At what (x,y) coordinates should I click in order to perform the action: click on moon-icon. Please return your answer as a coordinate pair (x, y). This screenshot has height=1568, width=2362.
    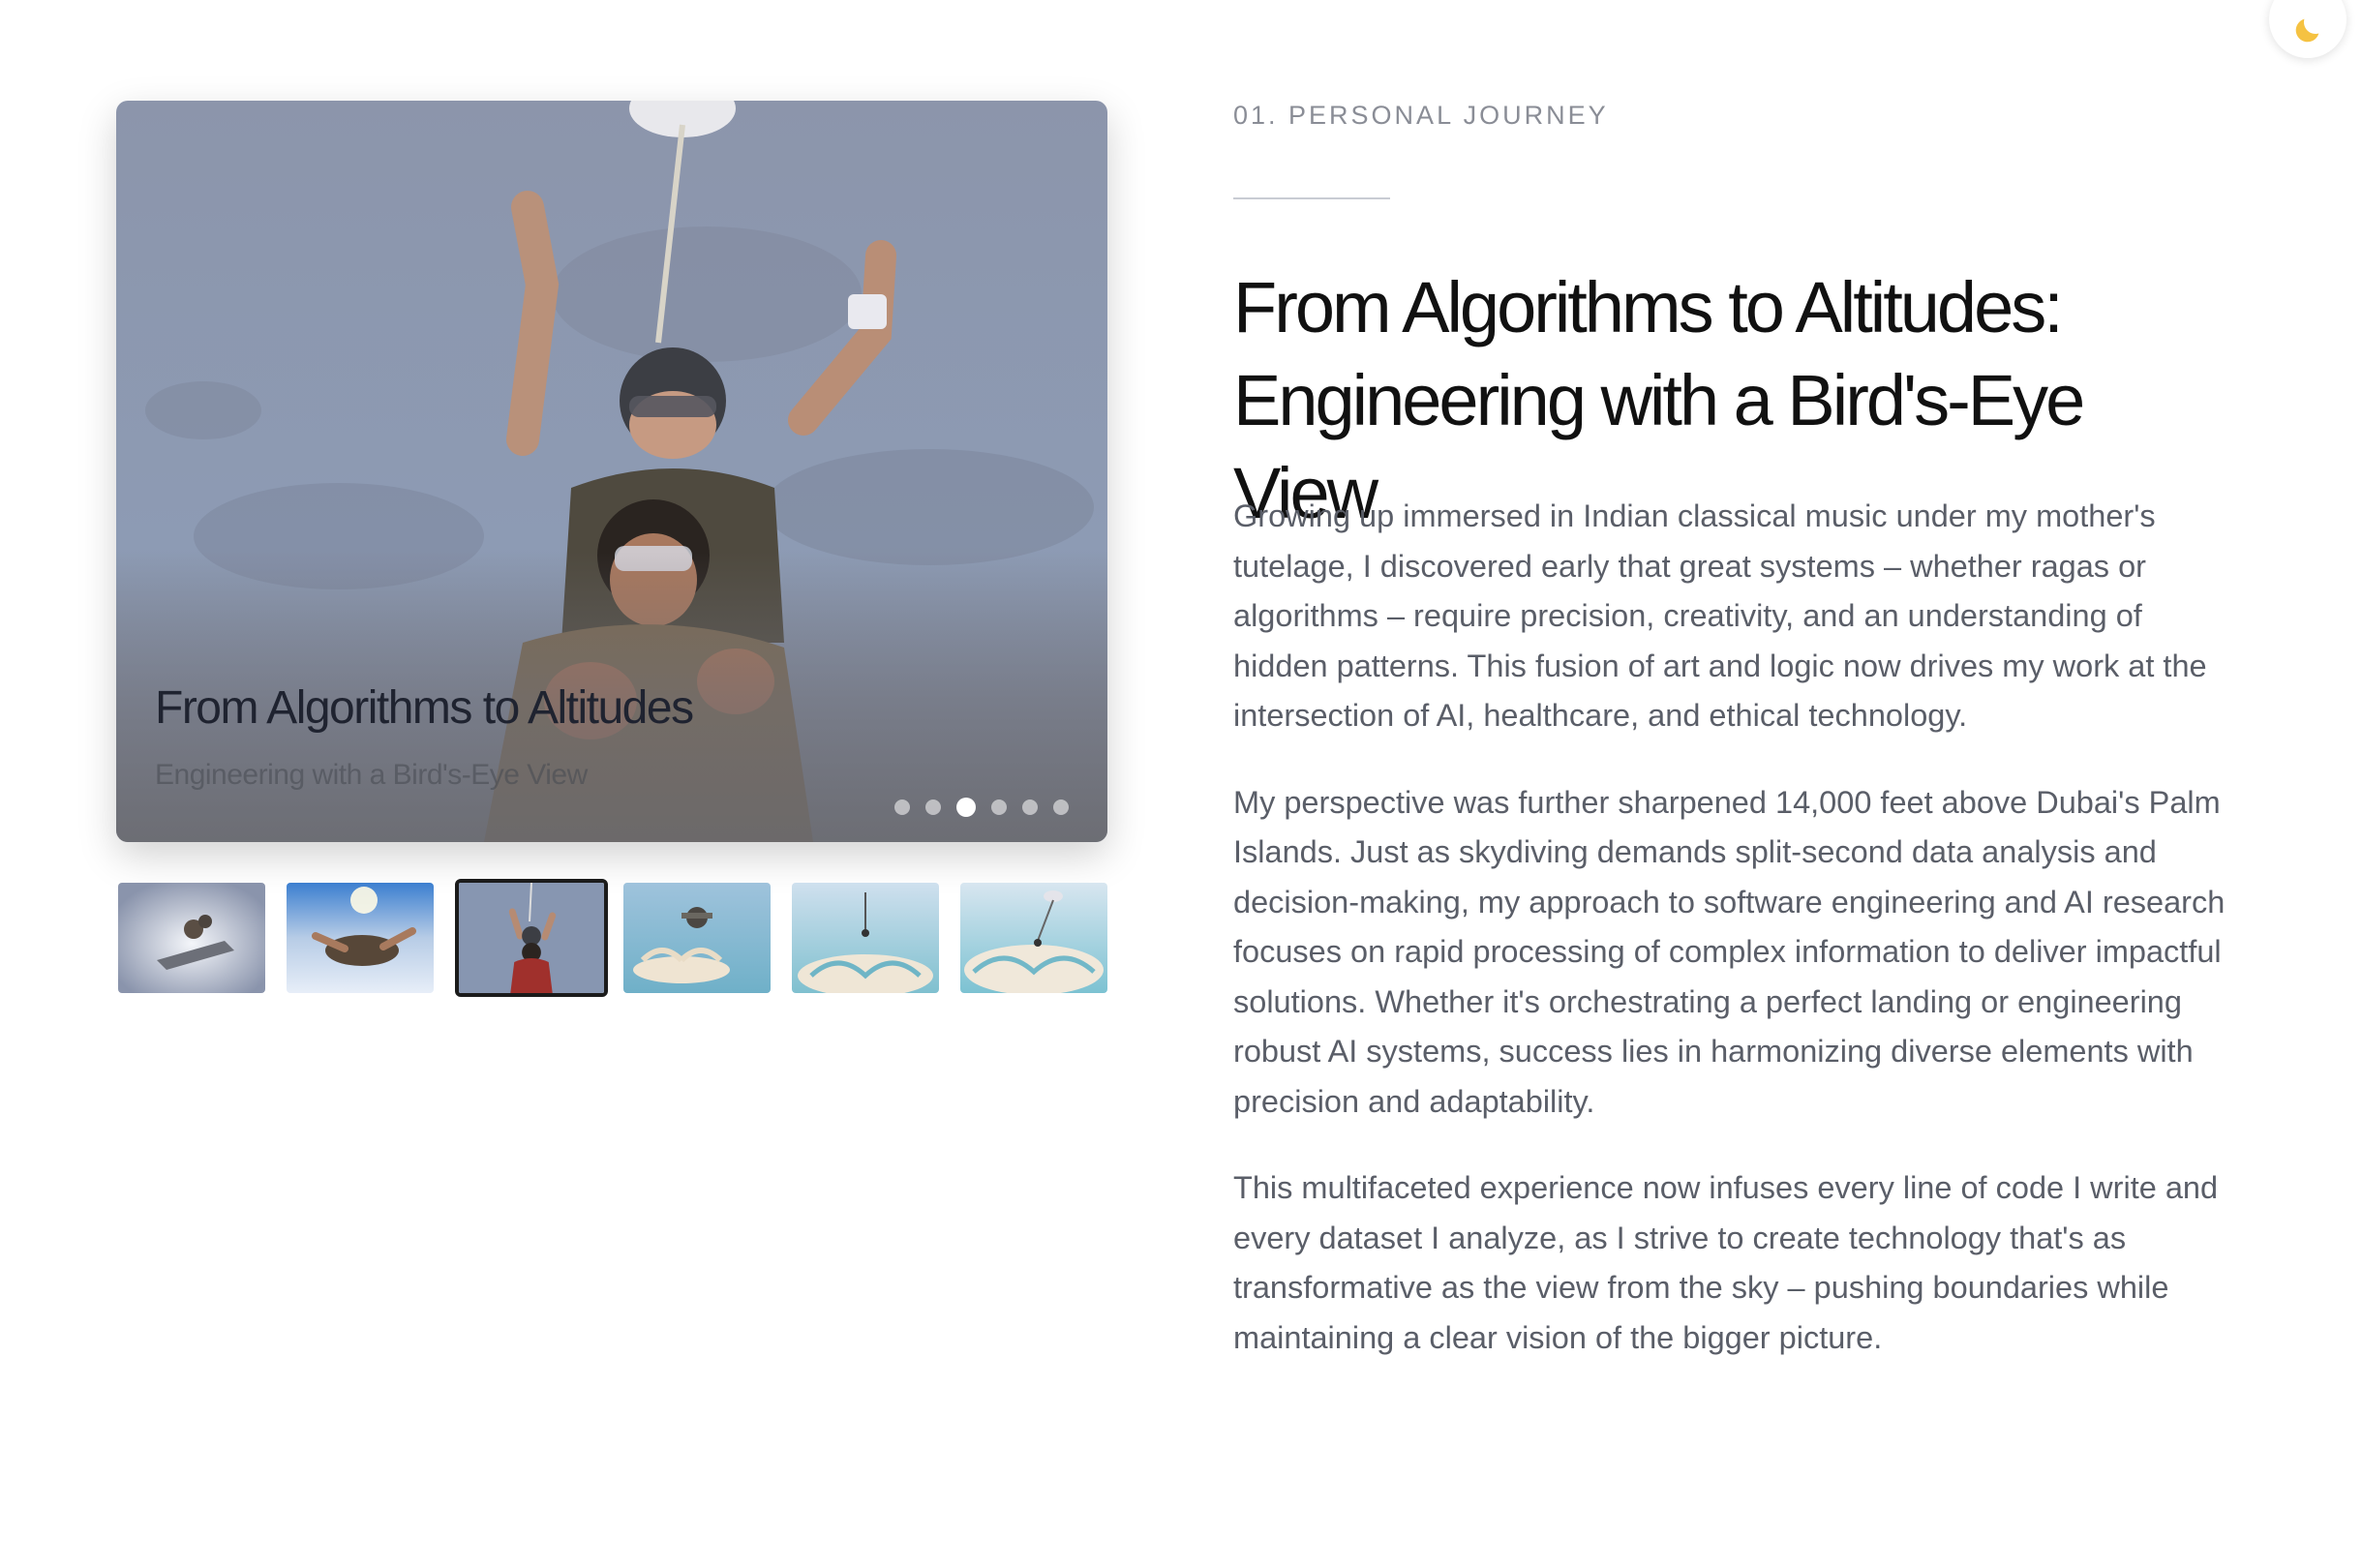
    Looking at the image, I should click on (2307, 30).